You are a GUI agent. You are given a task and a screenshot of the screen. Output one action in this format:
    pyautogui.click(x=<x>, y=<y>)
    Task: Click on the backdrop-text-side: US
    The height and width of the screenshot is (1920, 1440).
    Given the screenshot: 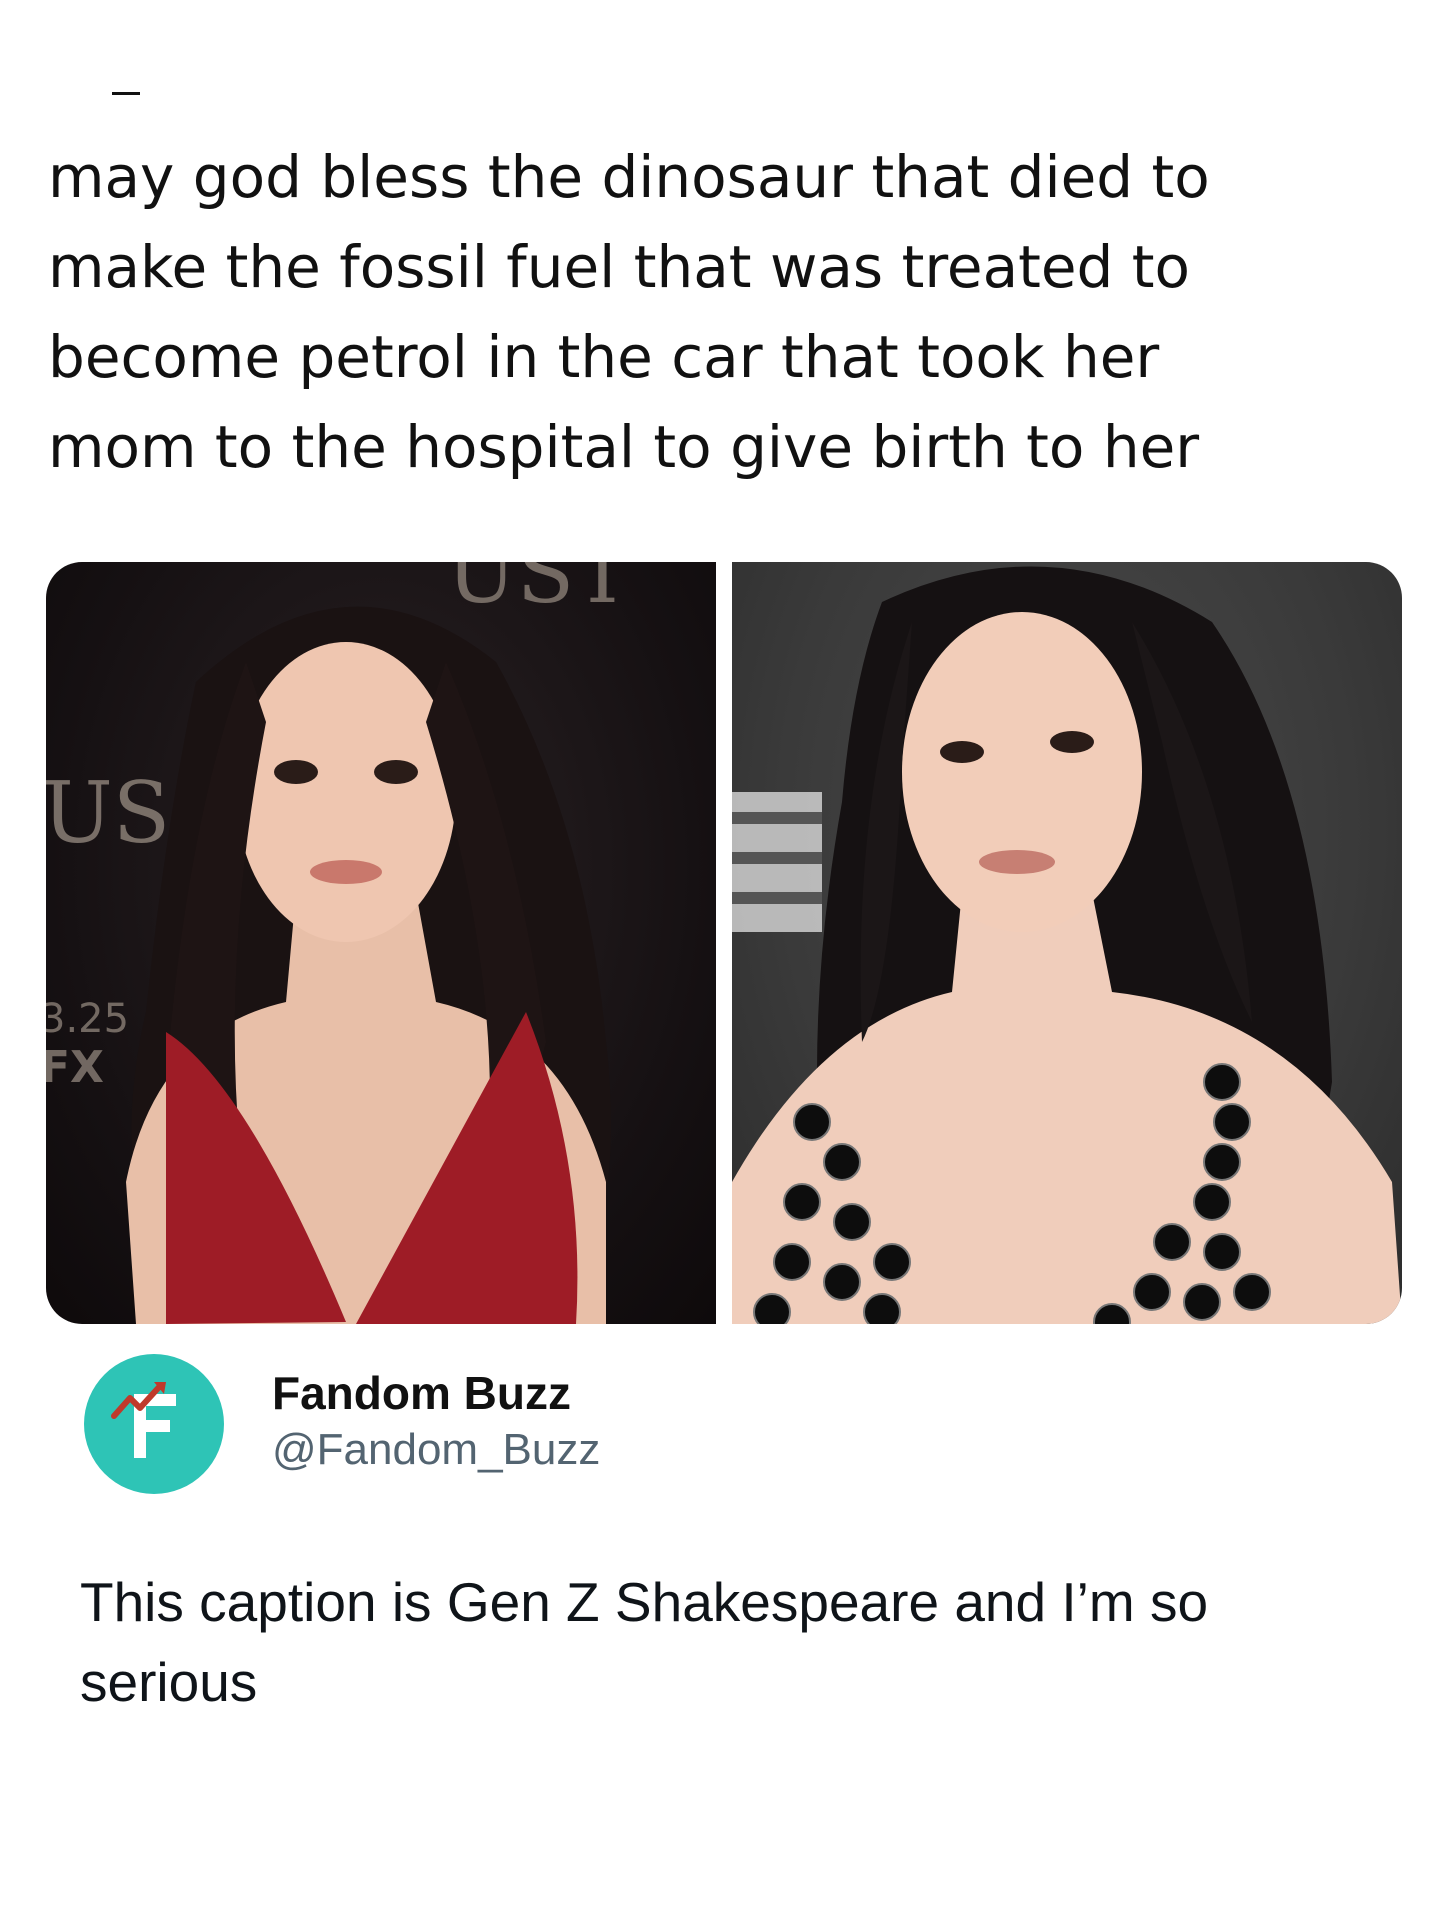 What is the action you would take?
    pyautogui.click(x=108, y=813)
    